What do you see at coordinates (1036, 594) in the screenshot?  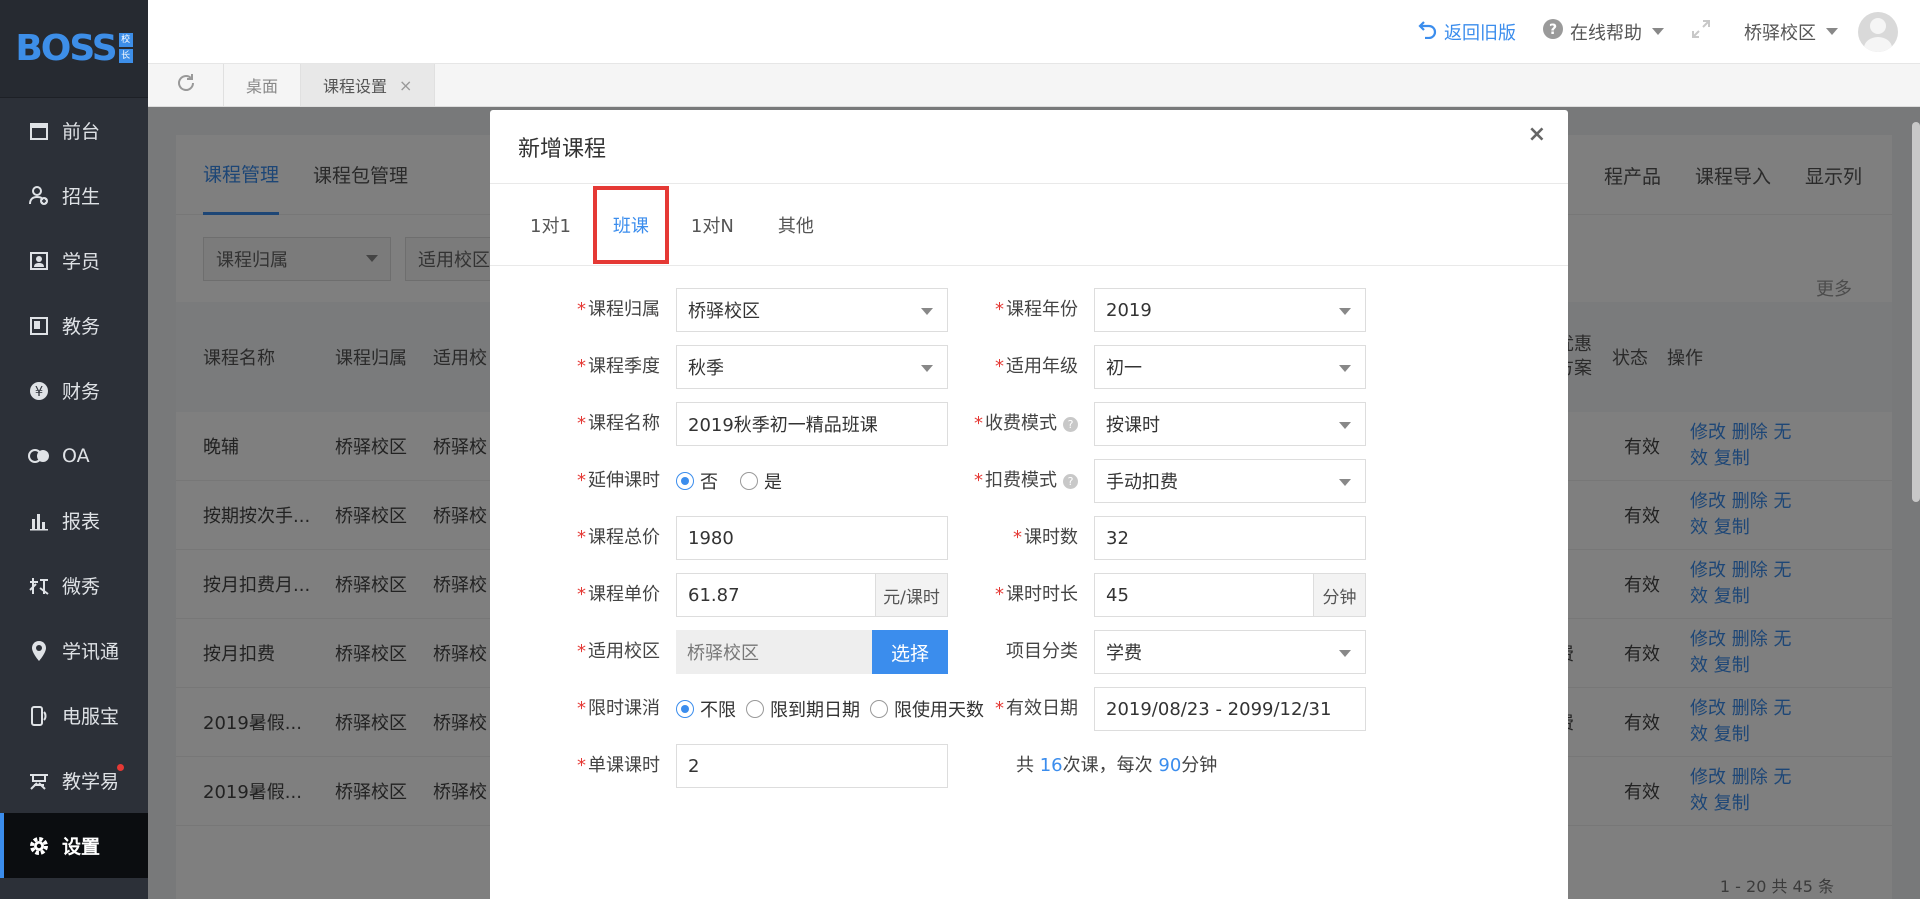 I see `duration-label: * 课时时长` at bounding box center [1036, 594].